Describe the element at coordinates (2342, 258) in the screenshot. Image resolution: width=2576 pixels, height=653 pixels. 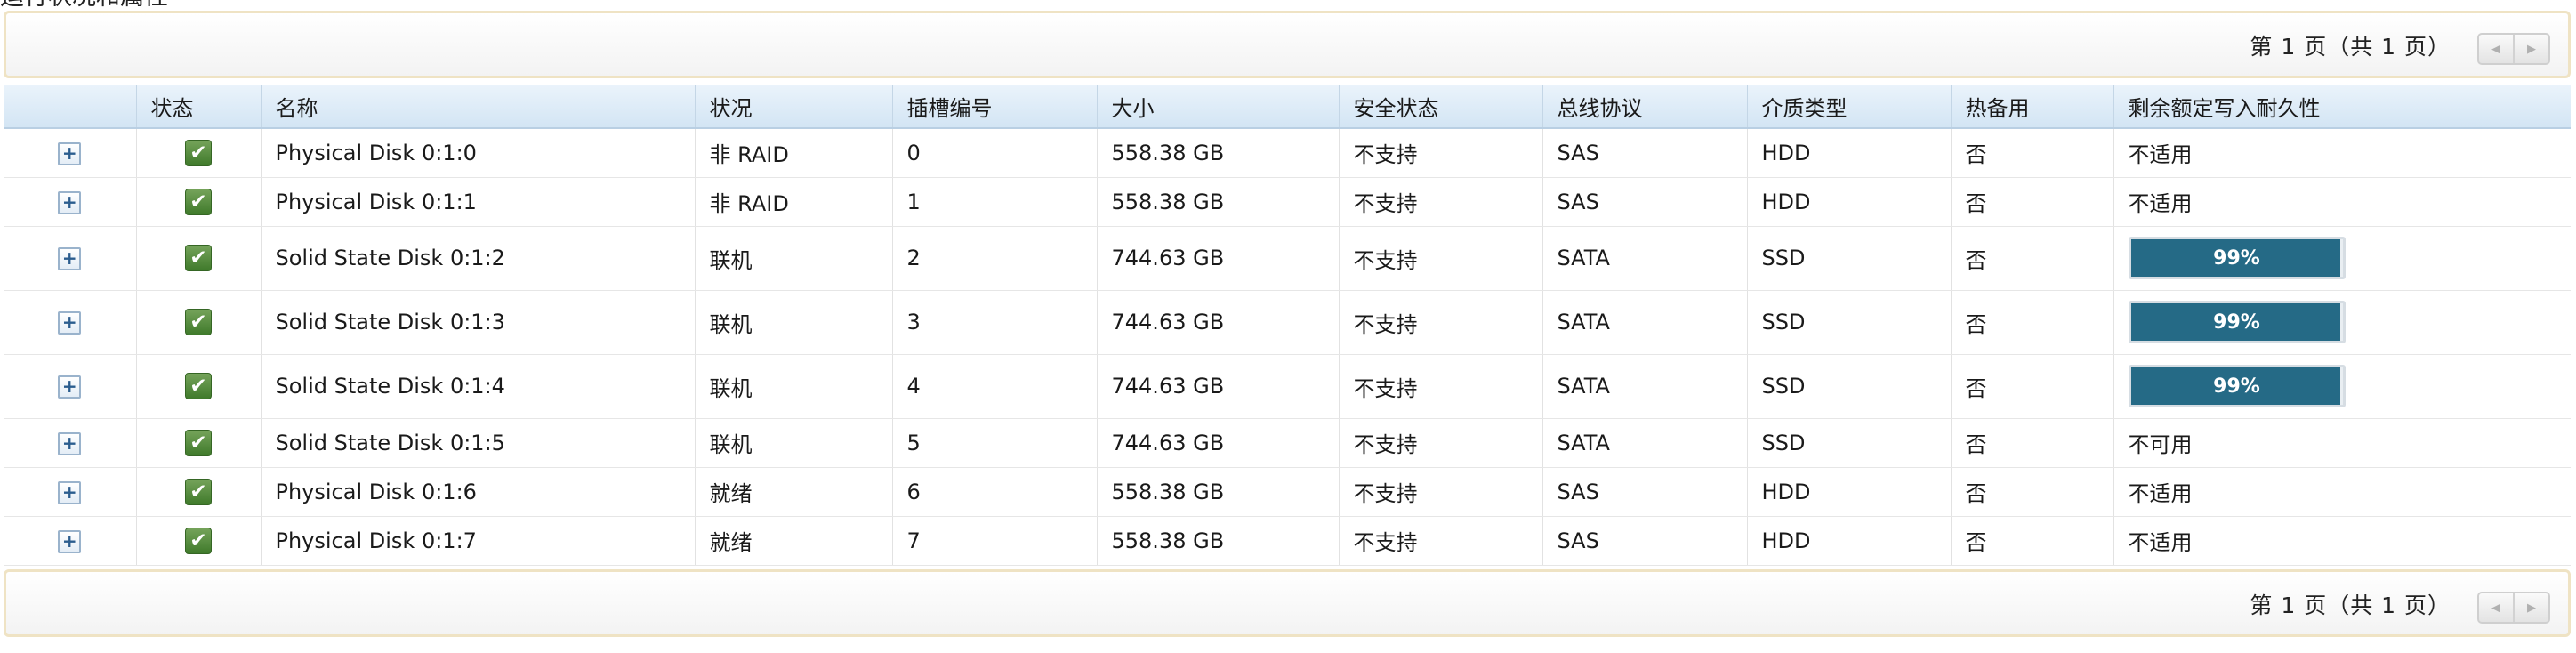
I see `disk-endurance: 99%` at that location.